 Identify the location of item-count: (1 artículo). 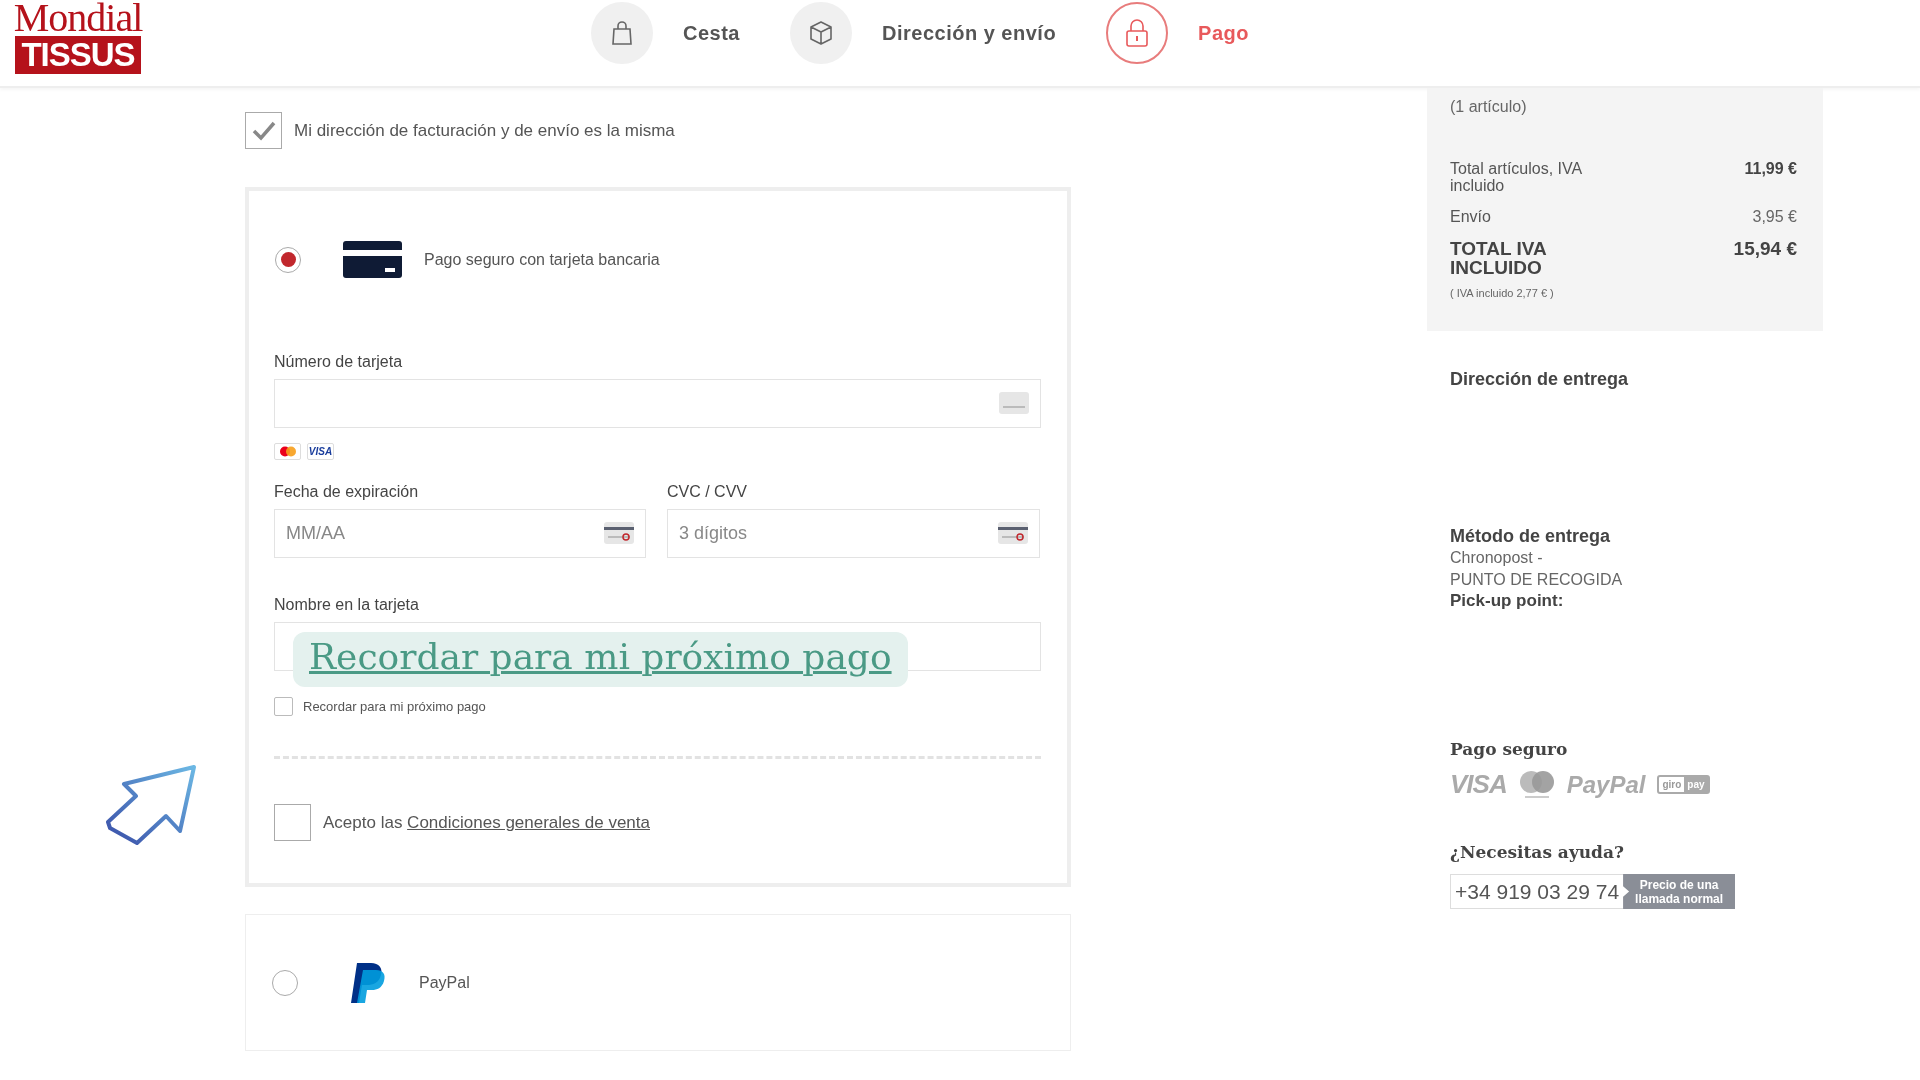
(1489, 107).